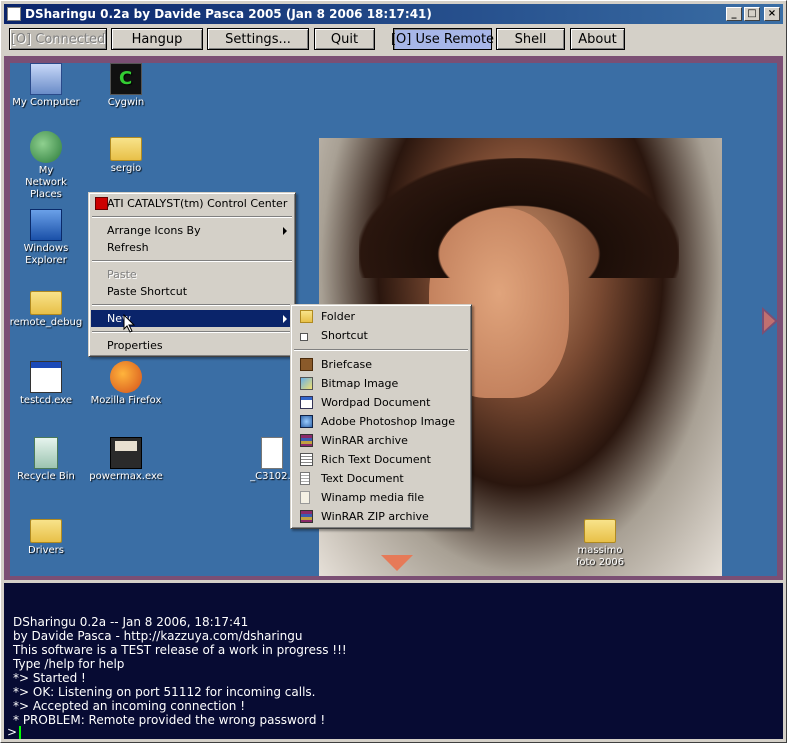 The height and width of the screenshot is (743, 787). Describe the element at coordinates (381, 478) in the screenshot. I see `new-item-text-document: Text Document` at that location.